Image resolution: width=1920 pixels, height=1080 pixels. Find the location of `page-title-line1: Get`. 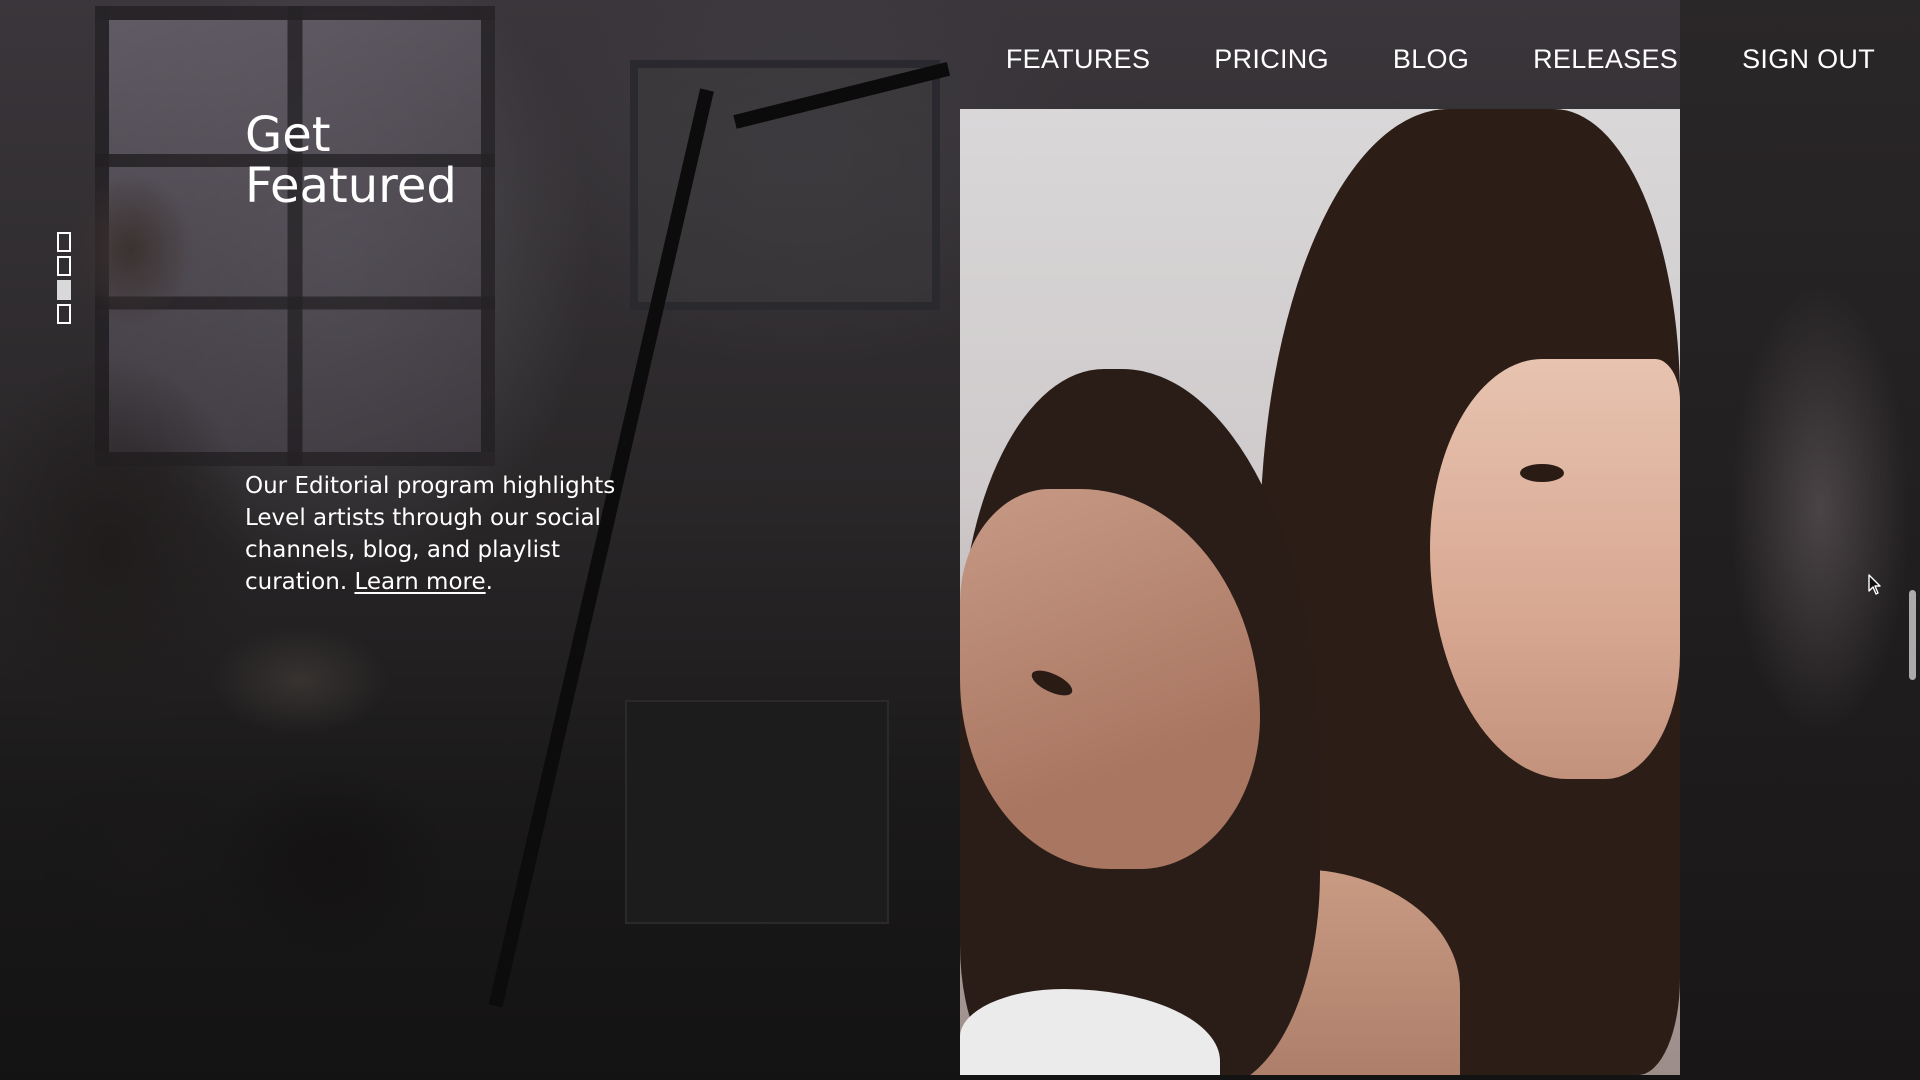

page-title-line1: Get is located at coordinates (288, 135).